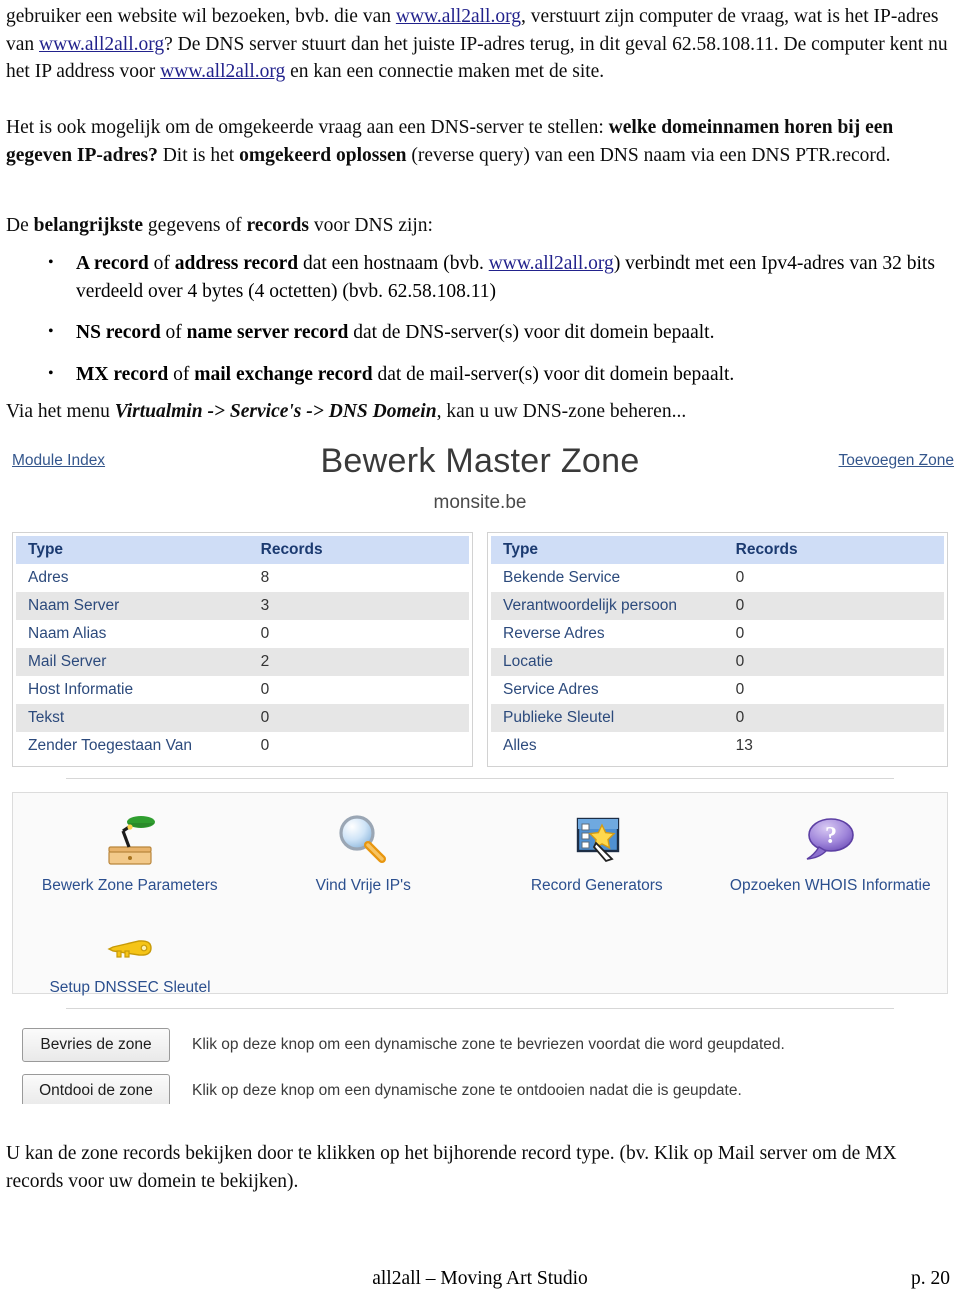  What do you see at coordinates (839, 550) in the screenshot?
I see `column-header-records: Records` at bounding box center [839, 550].